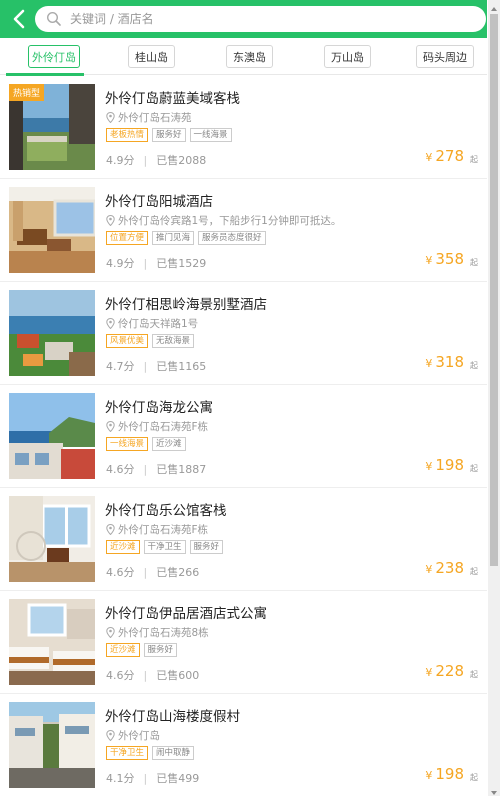 This screenshot has height=796, width=500. What do you see at coordinates (494, 6) in the screenshot?
I see `scroll-up-button` at bounding box center [494, 6].